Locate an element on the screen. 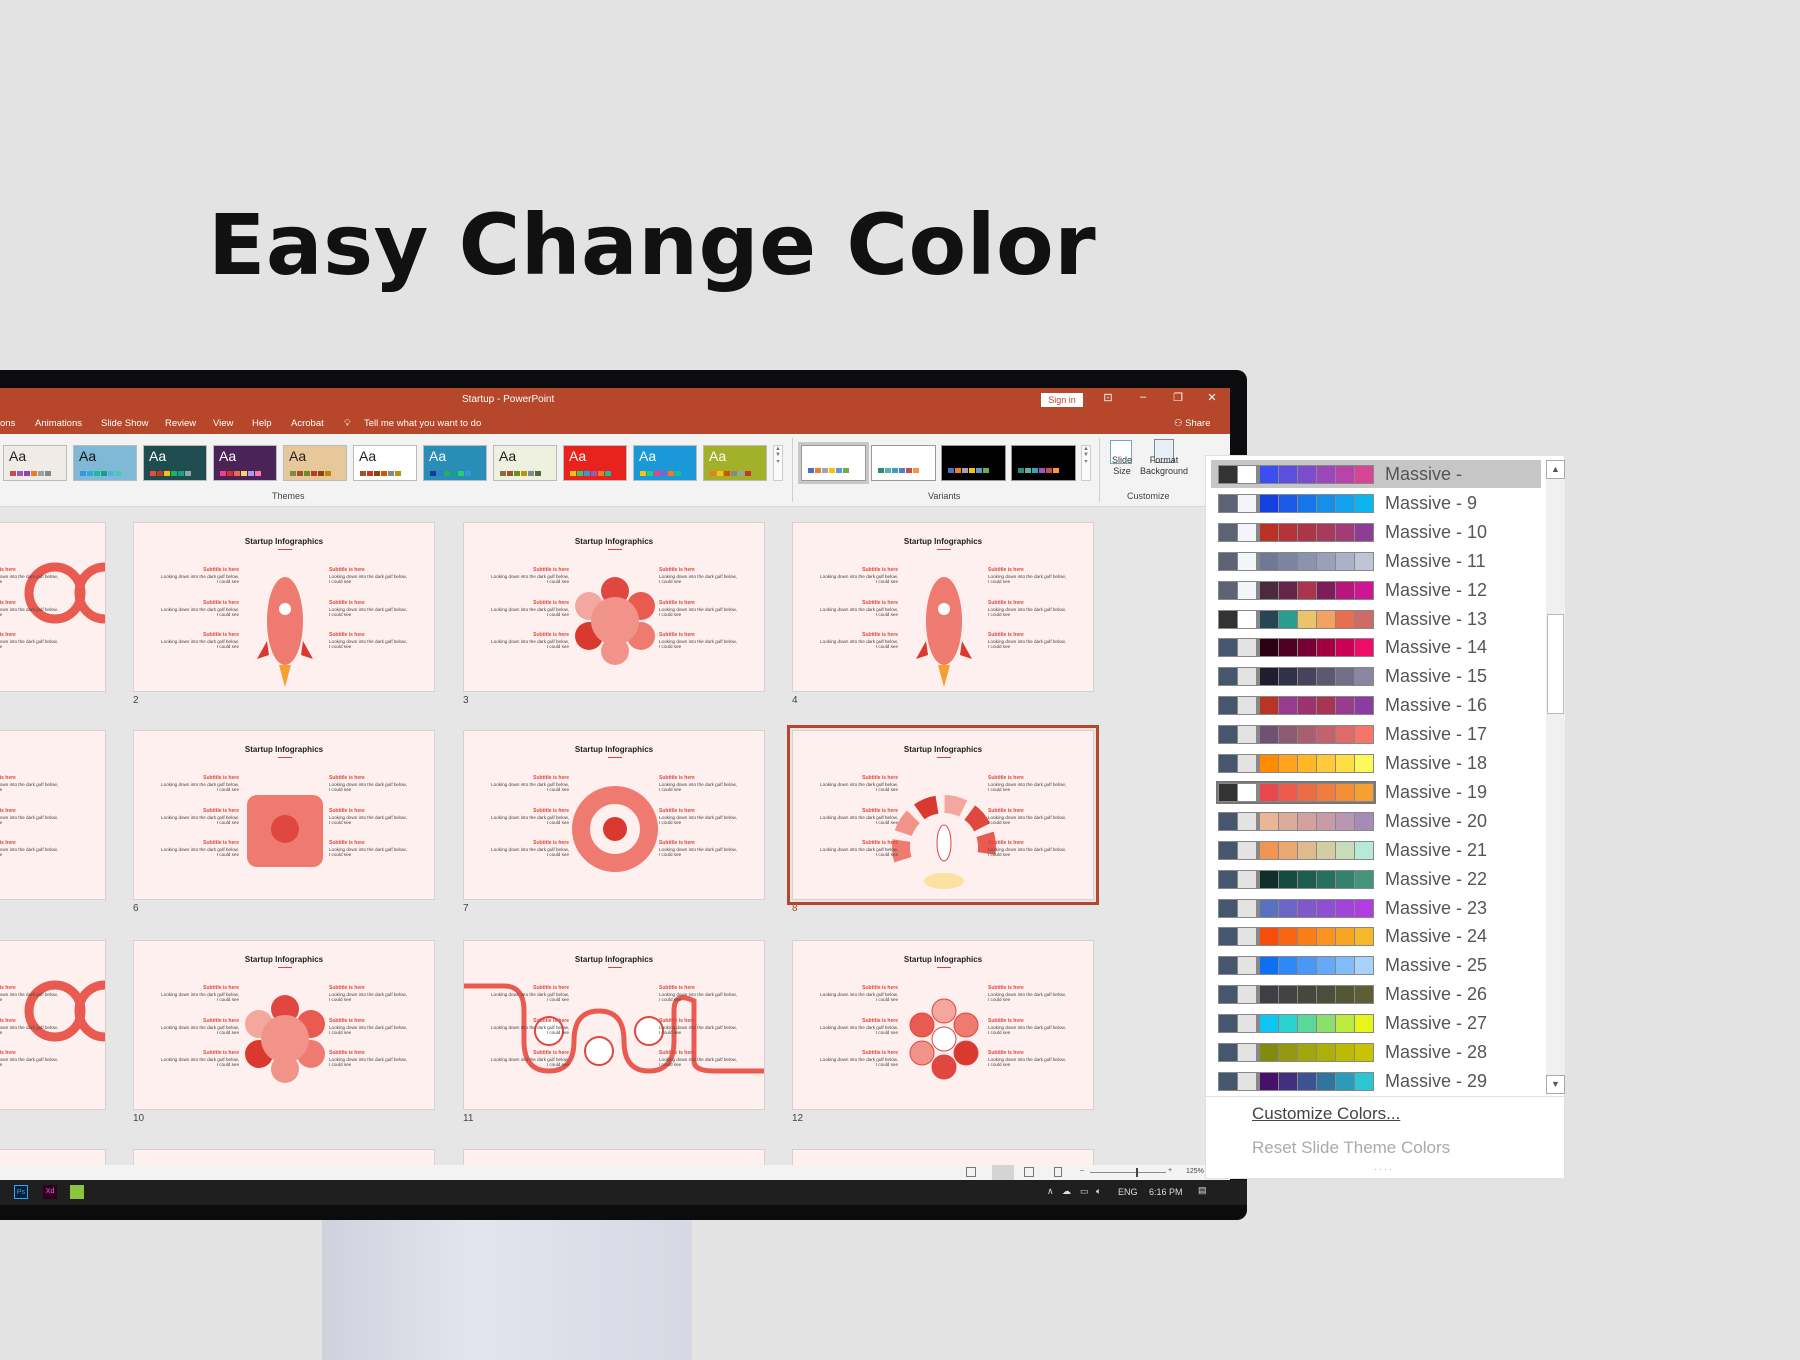  color-palette-option: Massive - 19 is located at coordinates (1376, 792).